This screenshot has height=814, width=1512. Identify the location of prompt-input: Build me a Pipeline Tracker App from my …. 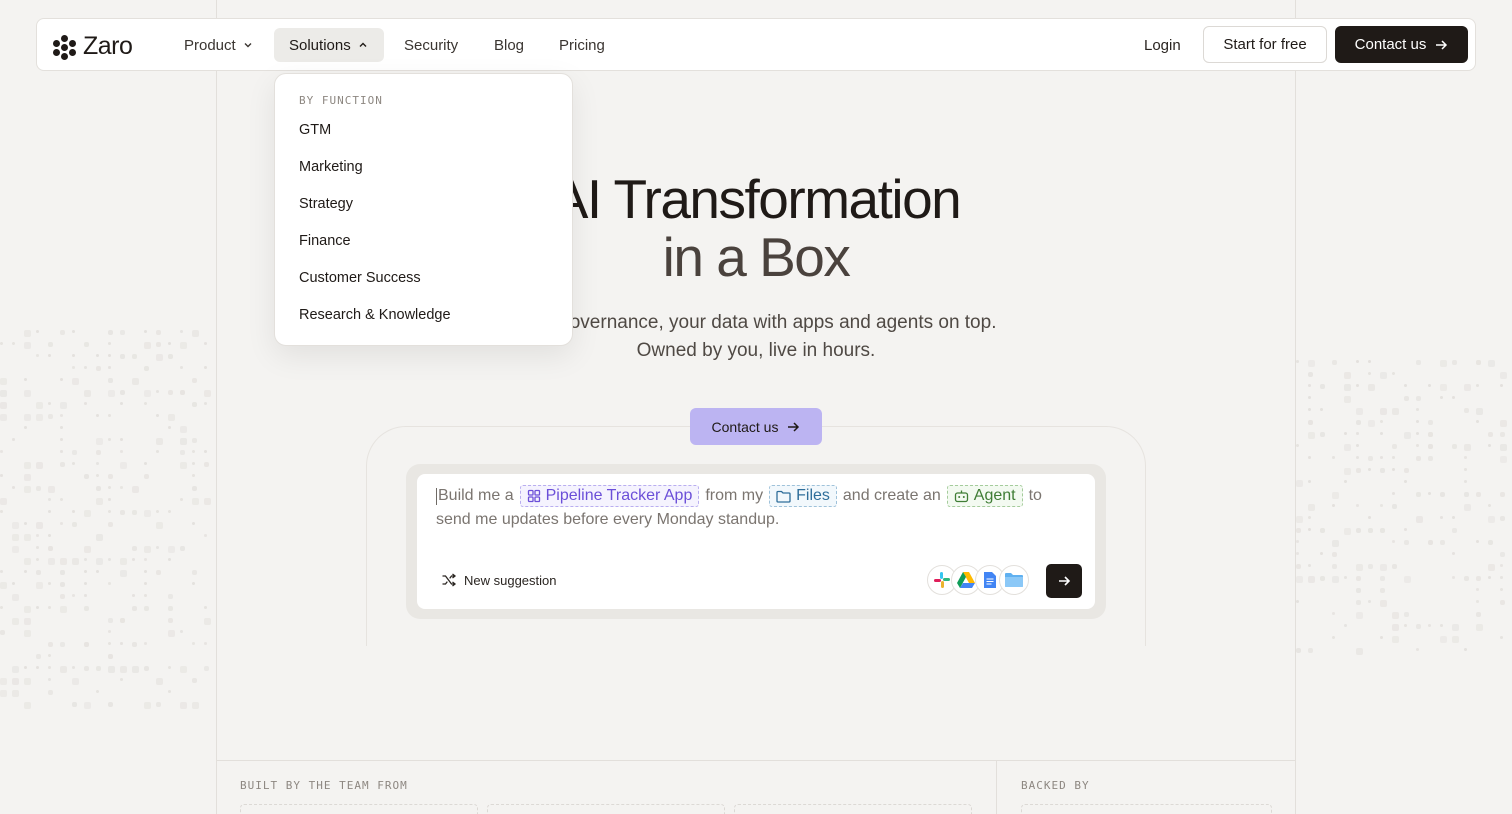
(756, 541).